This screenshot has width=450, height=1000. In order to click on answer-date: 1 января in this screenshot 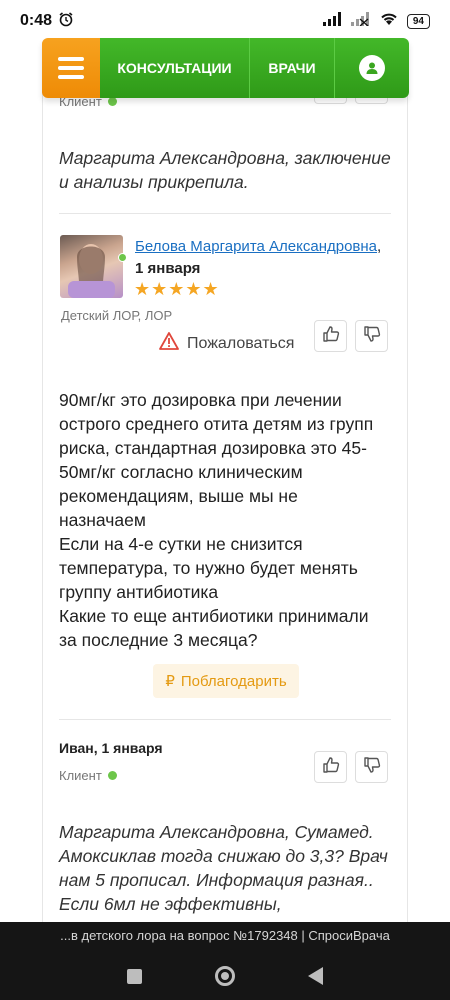, I will do `click(168, 268)`.